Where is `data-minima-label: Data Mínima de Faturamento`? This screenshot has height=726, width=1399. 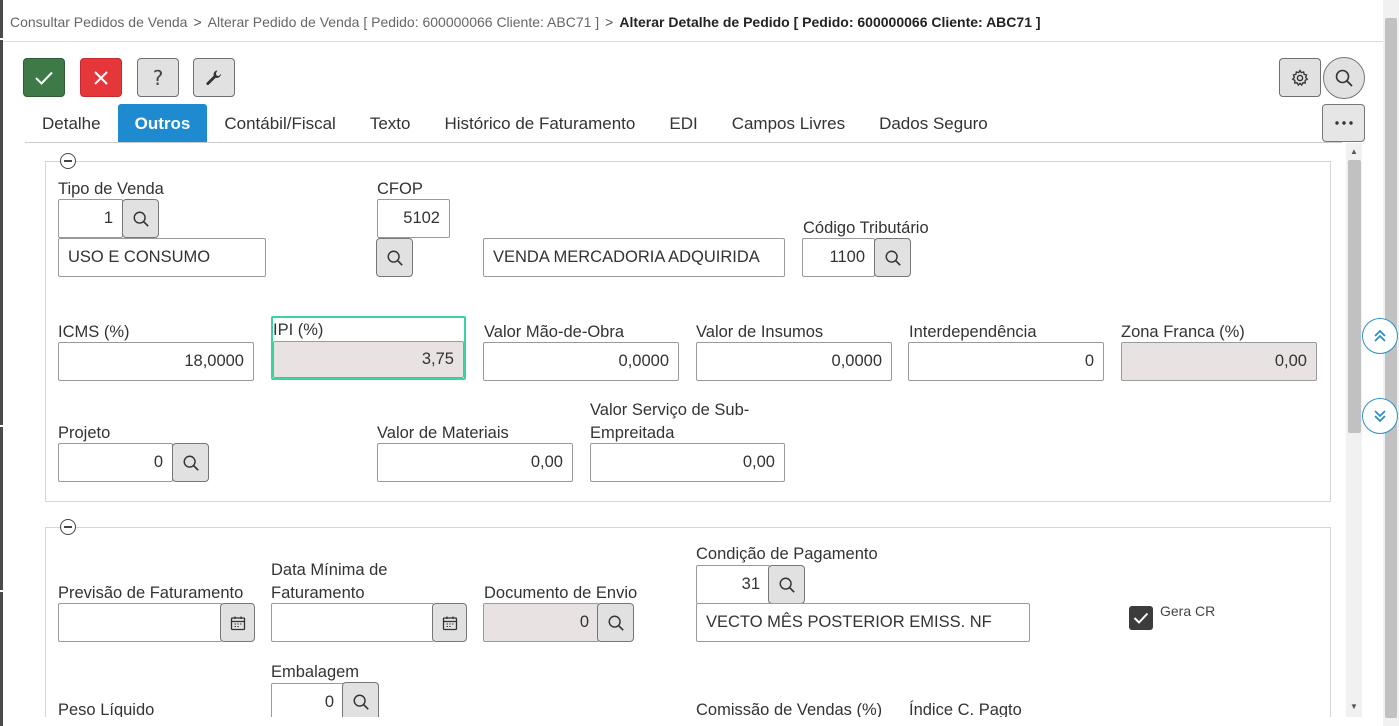
data-minima-label: Data Mínima de Faturamento is located at coordinates (329, 581).